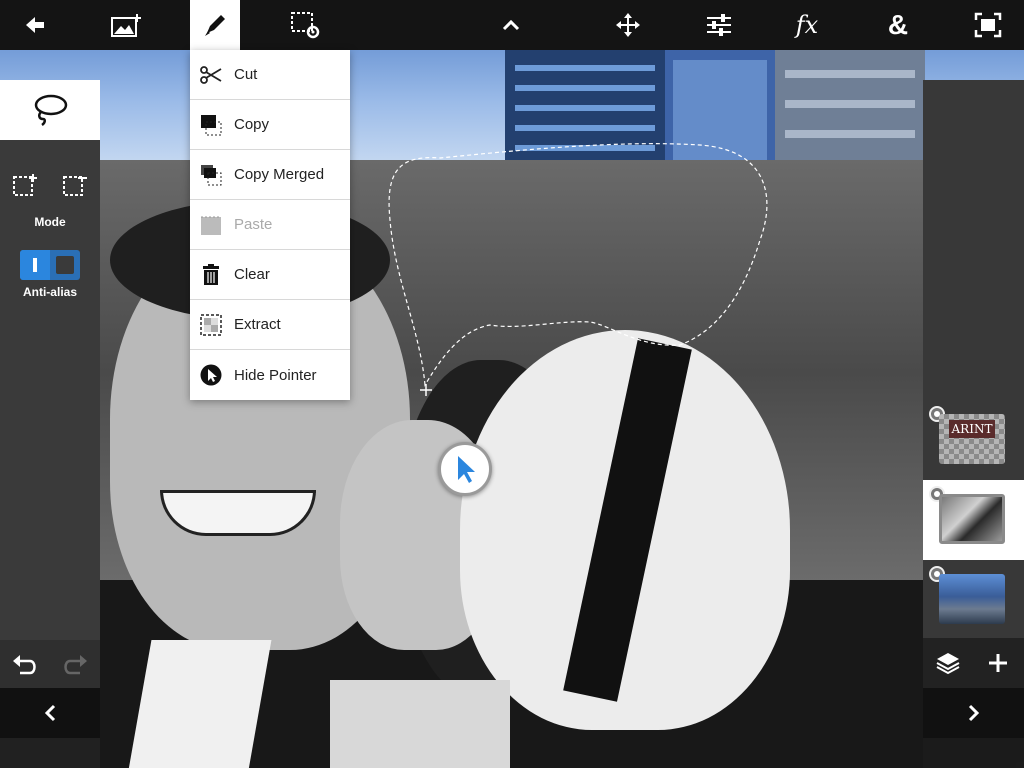  I want to click on menu-item-copy-merged: Copy Merged, so click(270, 175).